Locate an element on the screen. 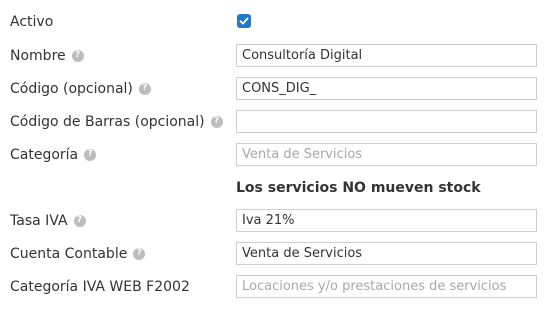 The image size is (553, 310). activo-label-text: Activo is located at coordinates (32, 21).